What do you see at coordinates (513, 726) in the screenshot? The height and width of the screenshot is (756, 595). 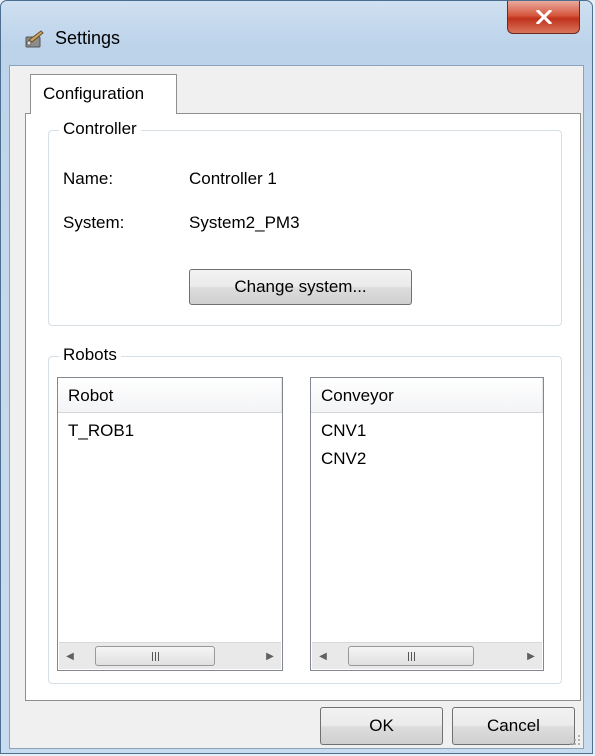 I see `cancel-button: Cancel` at bounding box center [513, 726].